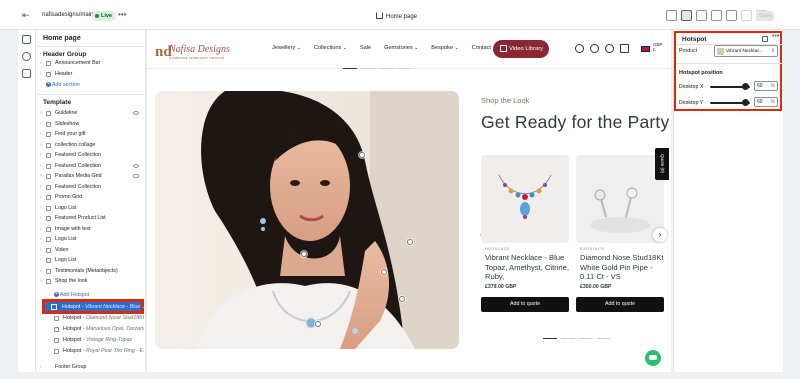 Image resolution: width=800 pixels, height=379 pixels. I want to click on more-icon: •••, so click(775, 36).